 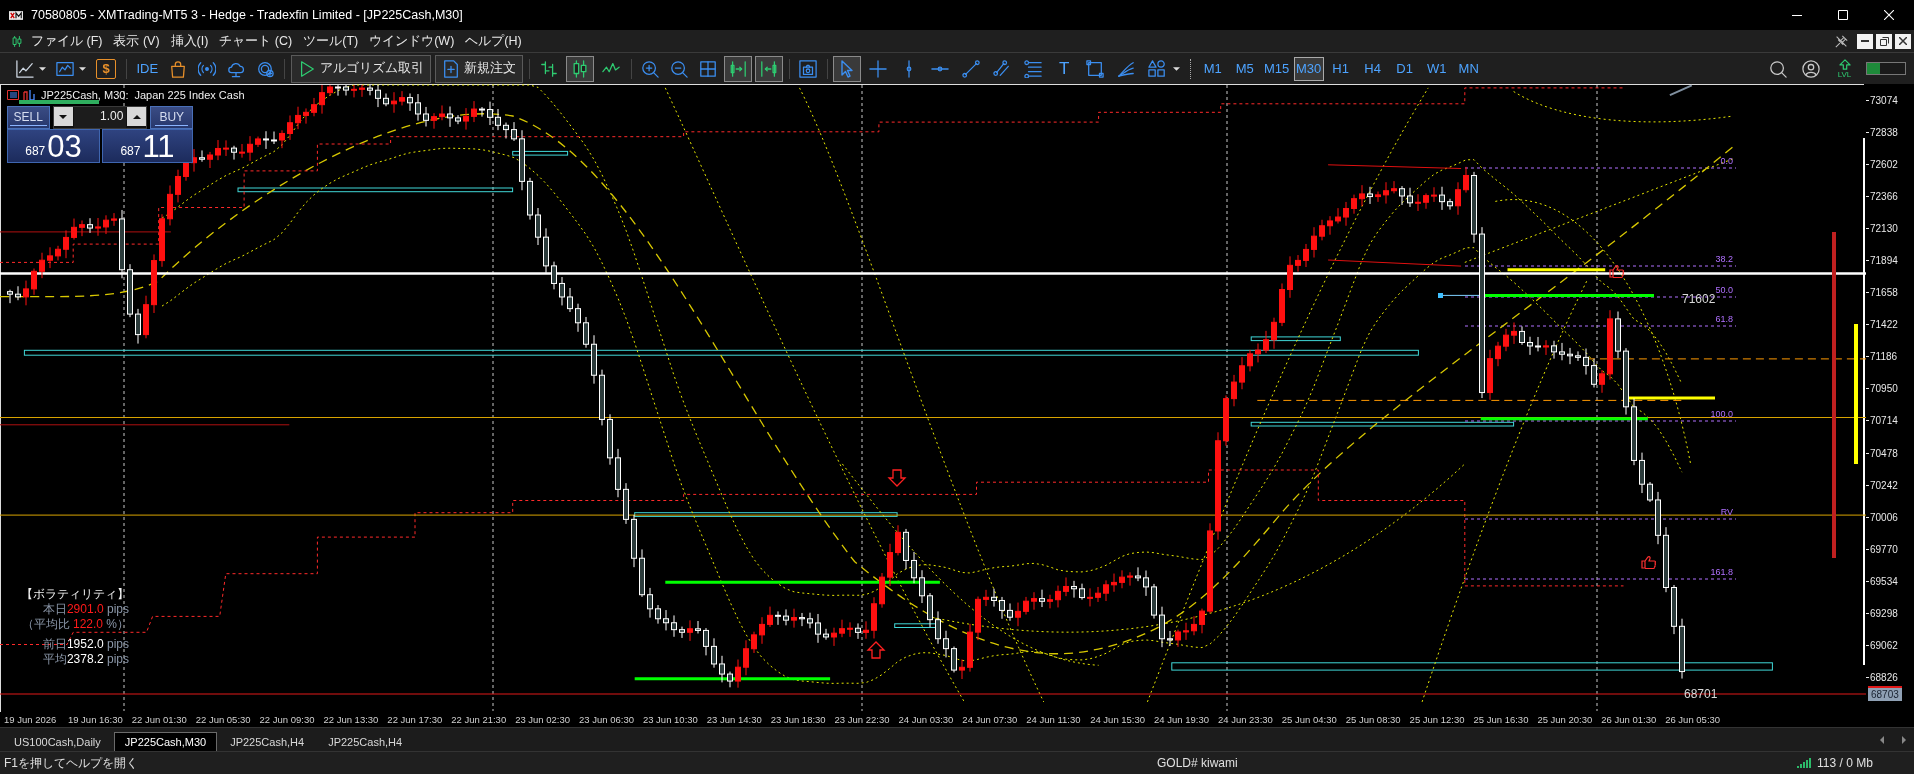 I want to click on account-icon, so click(x=1810, y=68).